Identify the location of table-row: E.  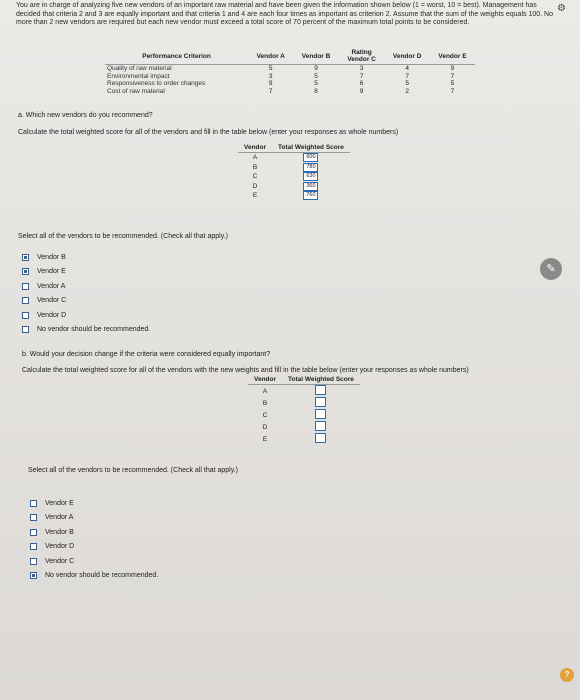
(304, 439).